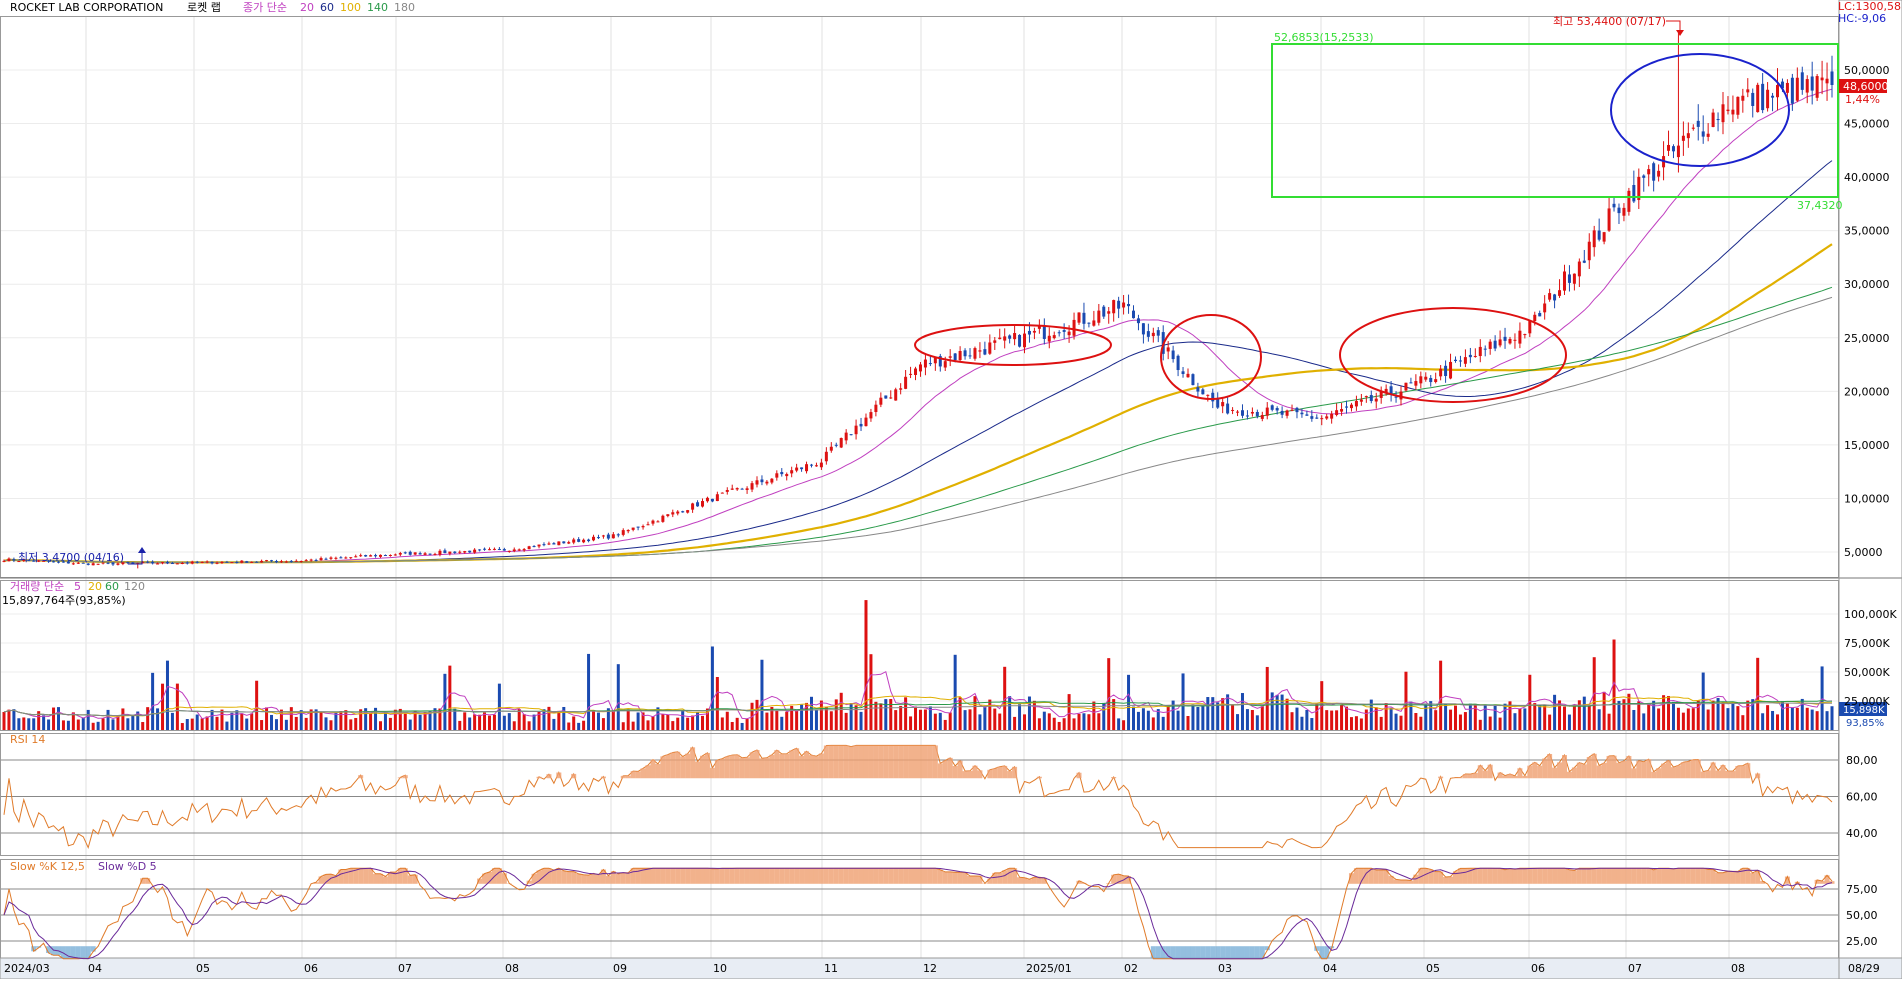  What do you see at coordinates (1867, 672) in the screenshot?
I see `volume-tick-label: 50,000K` at bounding box center [1867, 672].